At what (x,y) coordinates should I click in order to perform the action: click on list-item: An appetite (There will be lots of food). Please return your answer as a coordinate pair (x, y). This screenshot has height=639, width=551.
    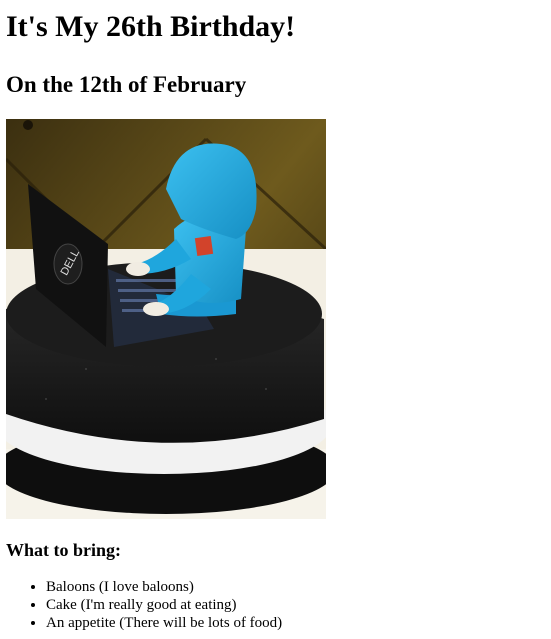
    Looking at the image, I should click on (298, 623).